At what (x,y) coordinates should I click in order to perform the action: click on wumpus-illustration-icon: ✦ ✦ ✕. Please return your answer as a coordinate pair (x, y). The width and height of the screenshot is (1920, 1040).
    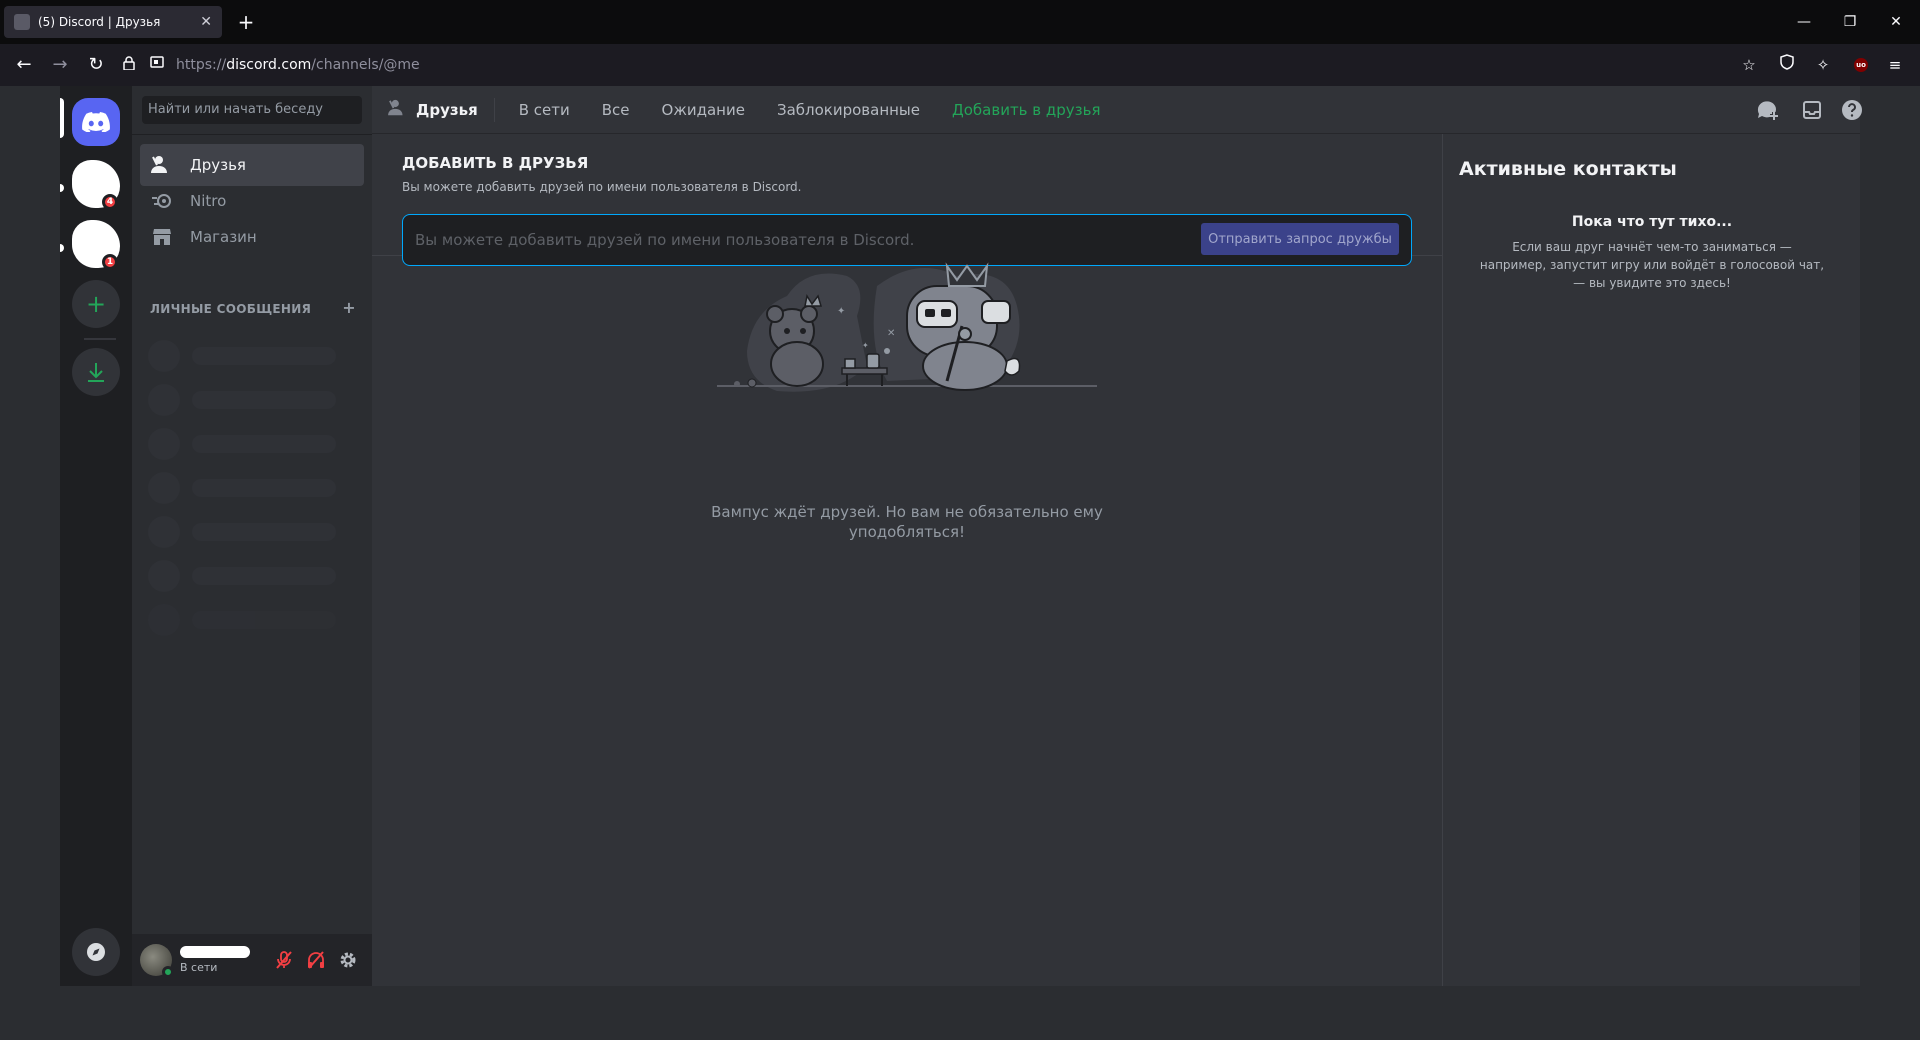
    Looking at the image, I should click on (907, 327).